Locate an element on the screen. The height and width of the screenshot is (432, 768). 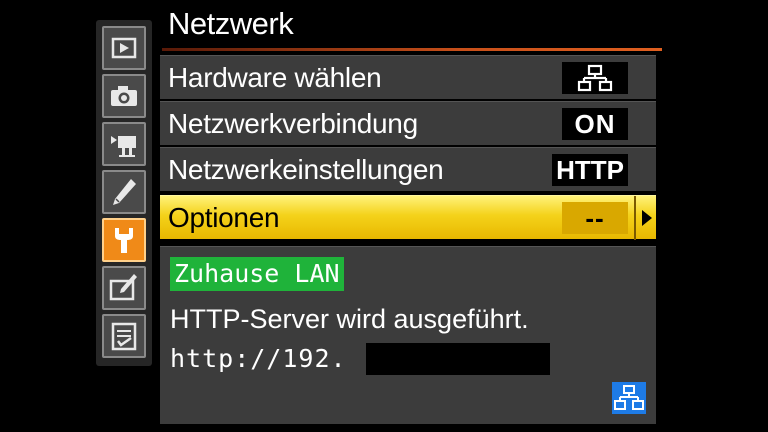
pencil-icon is located at coordinates (124, 192).